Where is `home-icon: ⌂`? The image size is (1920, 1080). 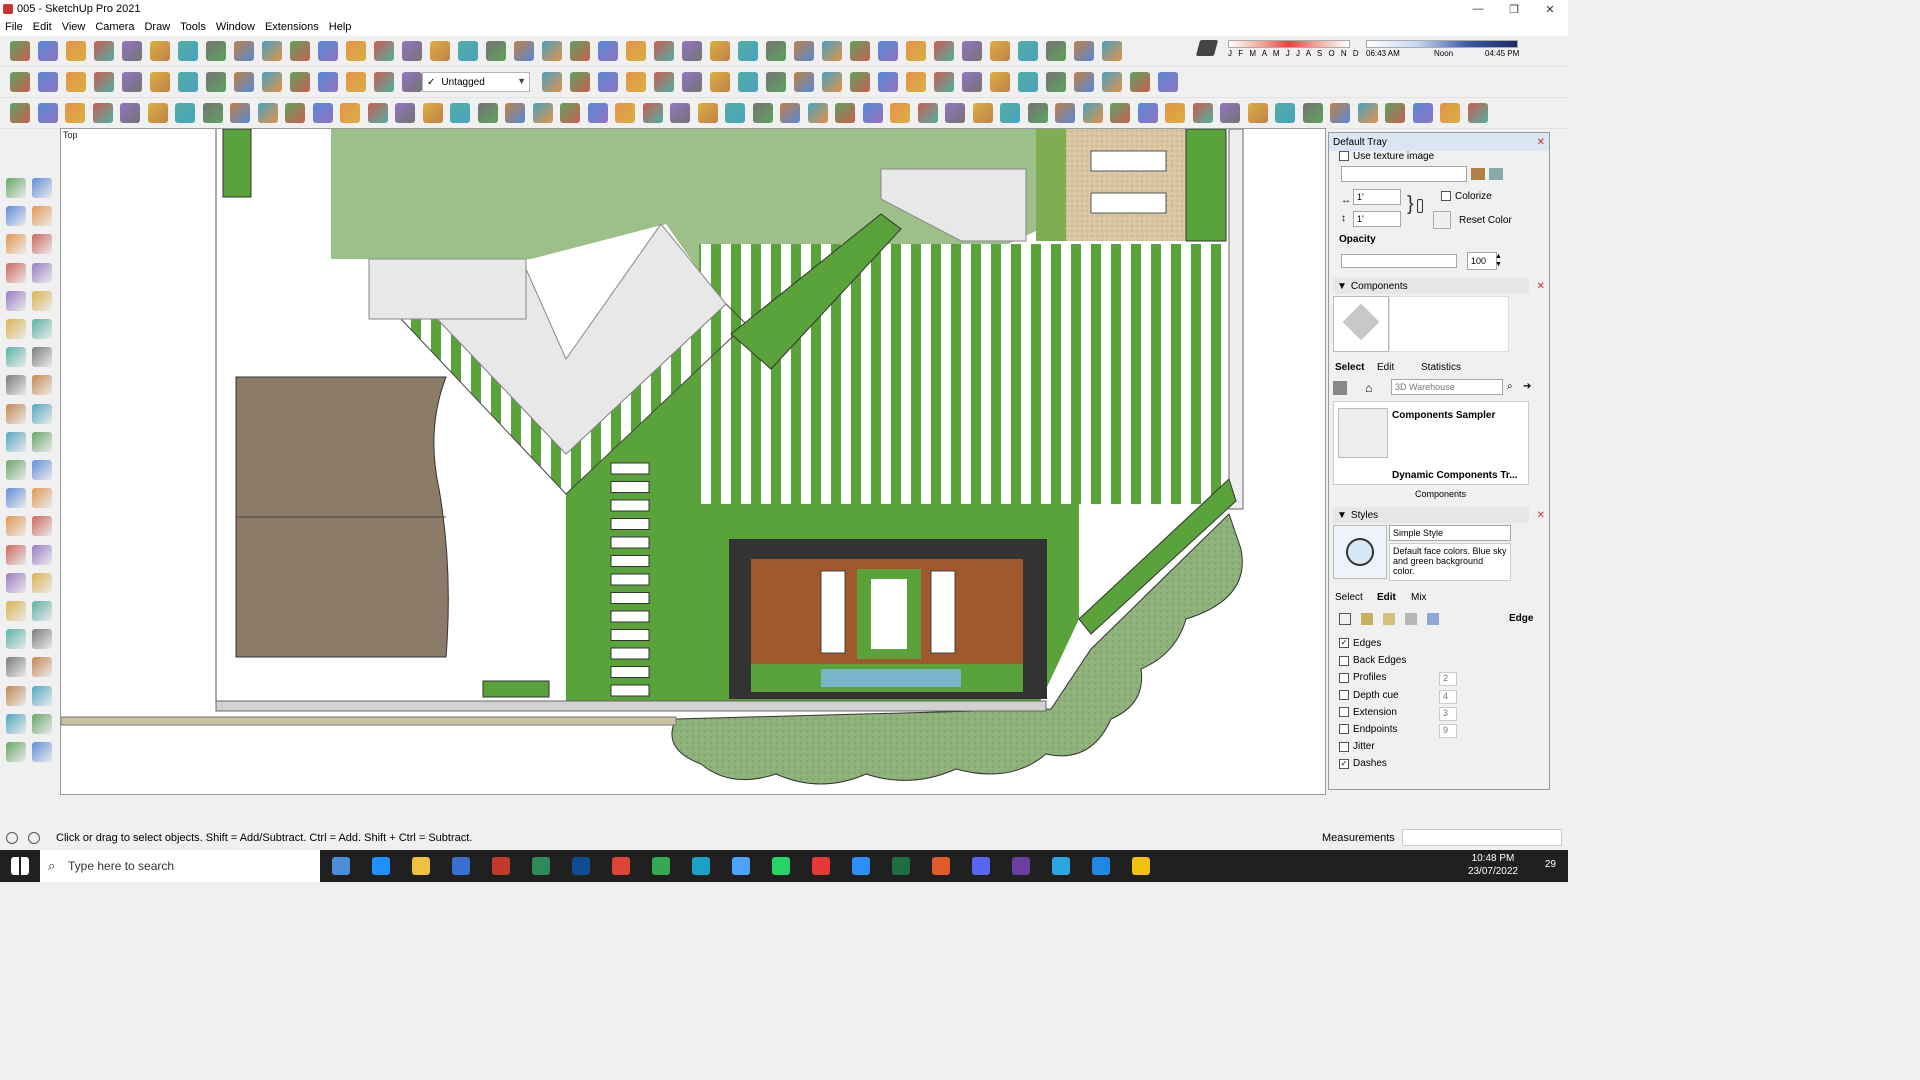
home-icon: ⌂ is located at coordinates (1368, 388).